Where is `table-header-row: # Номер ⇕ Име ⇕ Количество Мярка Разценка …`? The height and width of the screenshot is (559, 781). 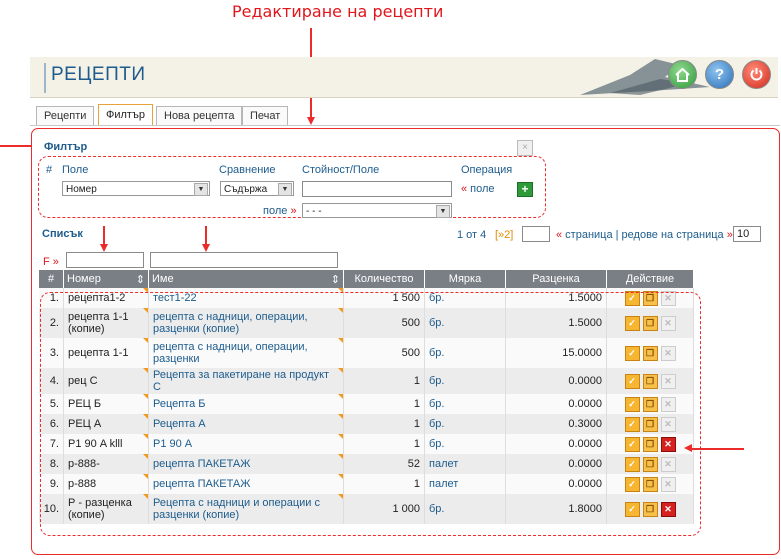 table-header-row: # Номер ⇕ Име ⇕ Количество Мярка Разценка … is located at coordinates (366, 279).